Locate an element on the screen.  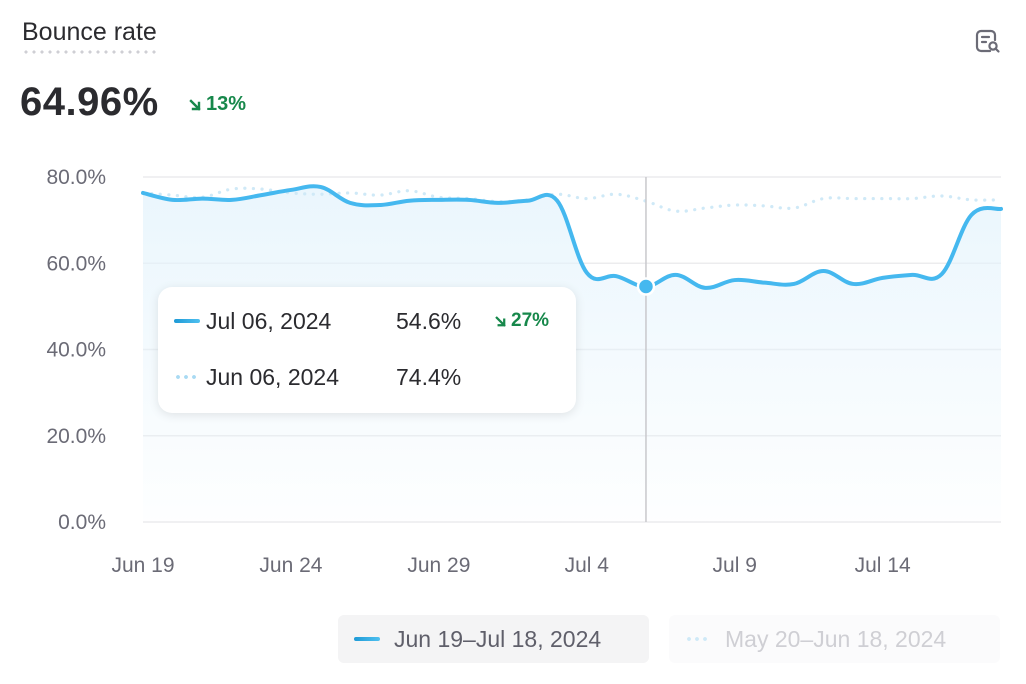
tooltip-date: Jul 06, 2024 is located at coordinates (269, 320).